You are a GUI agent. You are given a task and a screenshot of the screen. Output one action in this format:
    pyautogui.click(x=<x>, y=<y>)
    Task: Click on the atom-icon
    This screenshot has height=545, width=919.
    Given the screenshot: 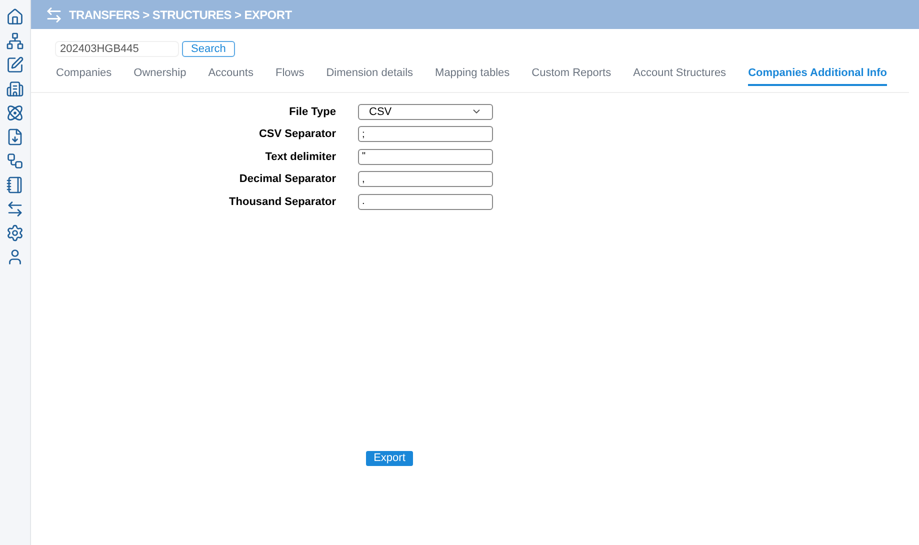 What is the action you would take?
    pyautogui.click(x=15, y=113)
    